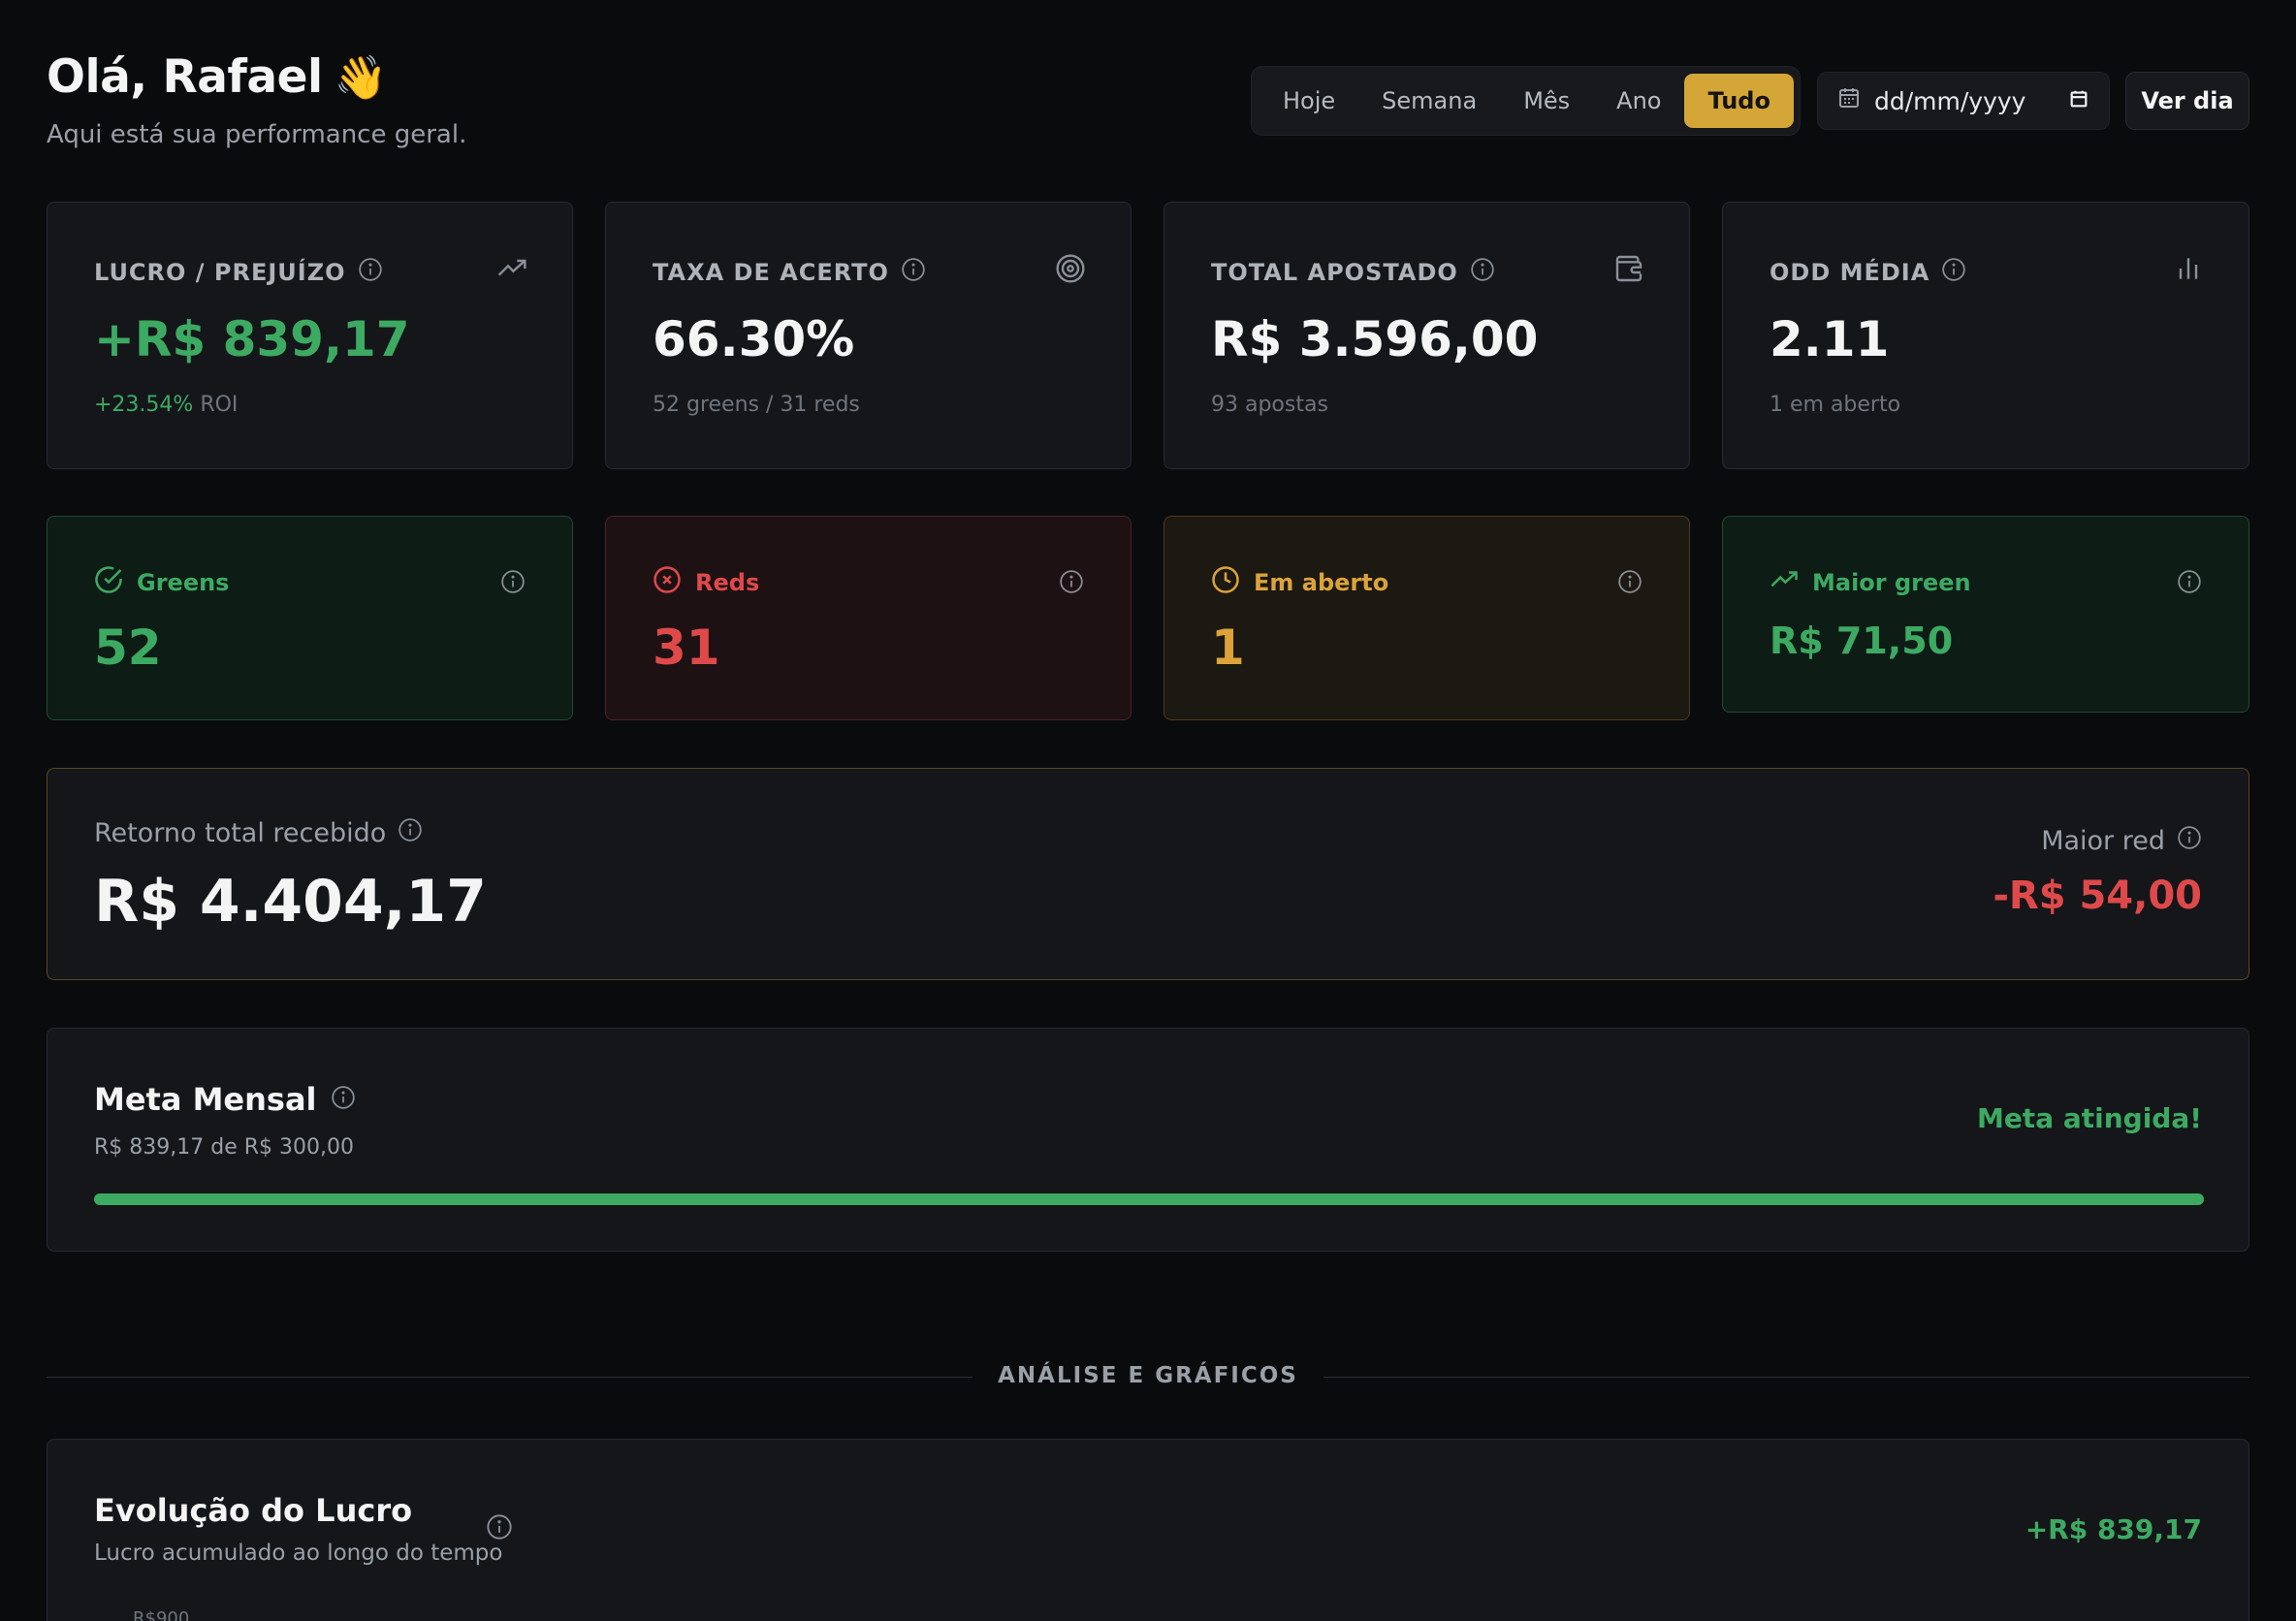  Describe the element at coordinates (771, 272) in the screenshot. I see `hit-rate-label: TAXA DE ACERTO` at that location.